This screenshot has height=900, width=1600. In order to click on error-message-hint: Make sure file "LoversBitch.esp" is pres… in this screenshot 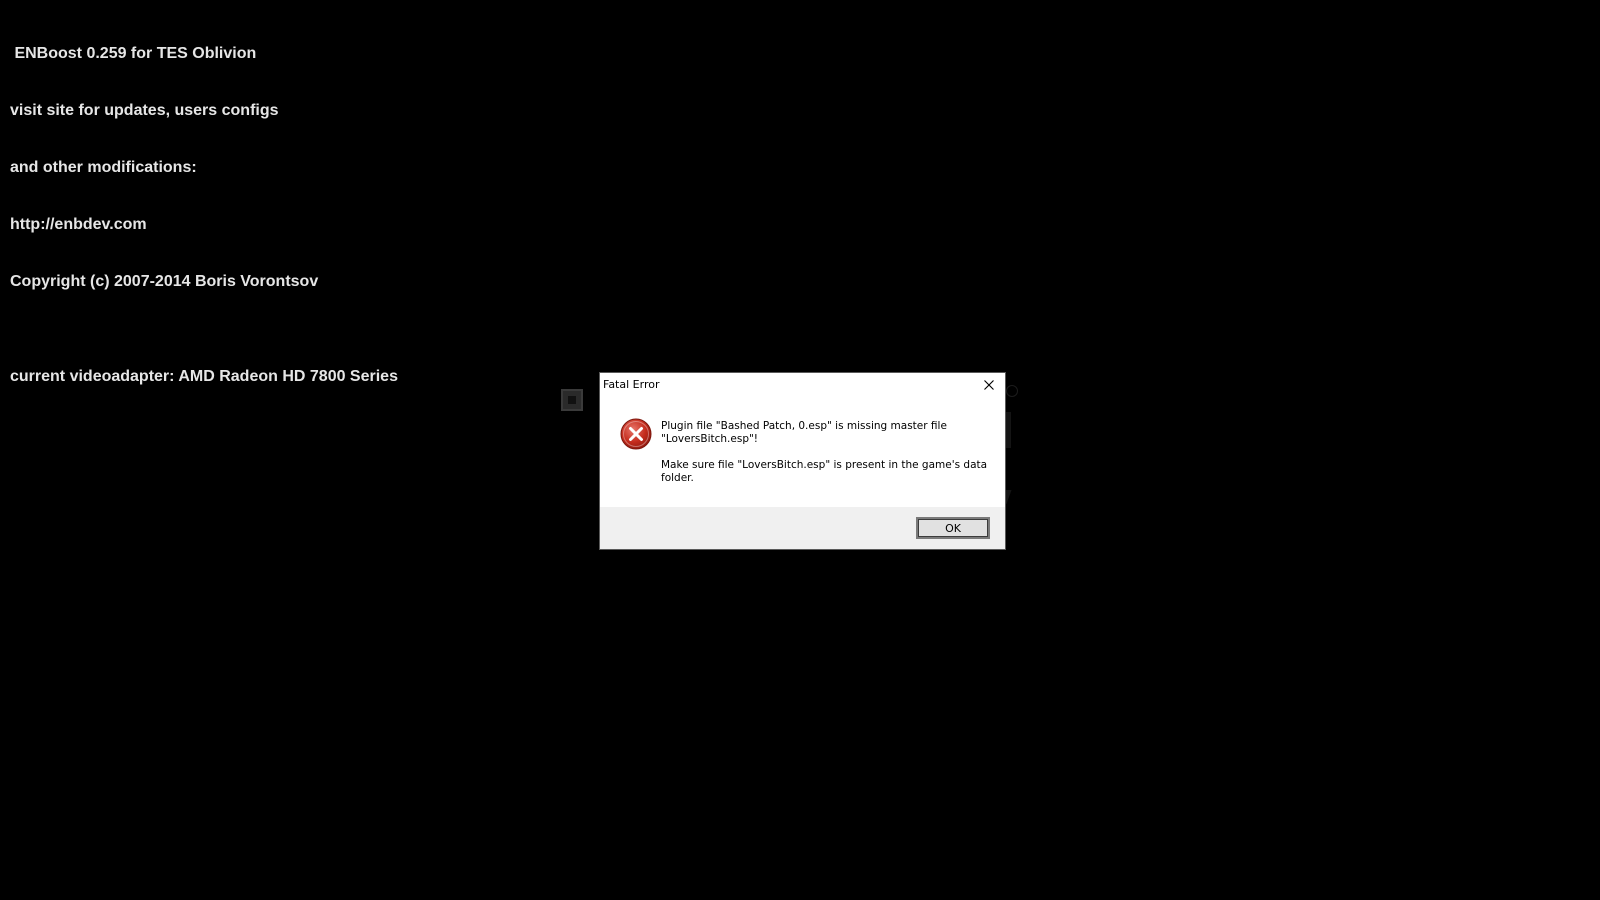, I will do `click(824, 471)`.